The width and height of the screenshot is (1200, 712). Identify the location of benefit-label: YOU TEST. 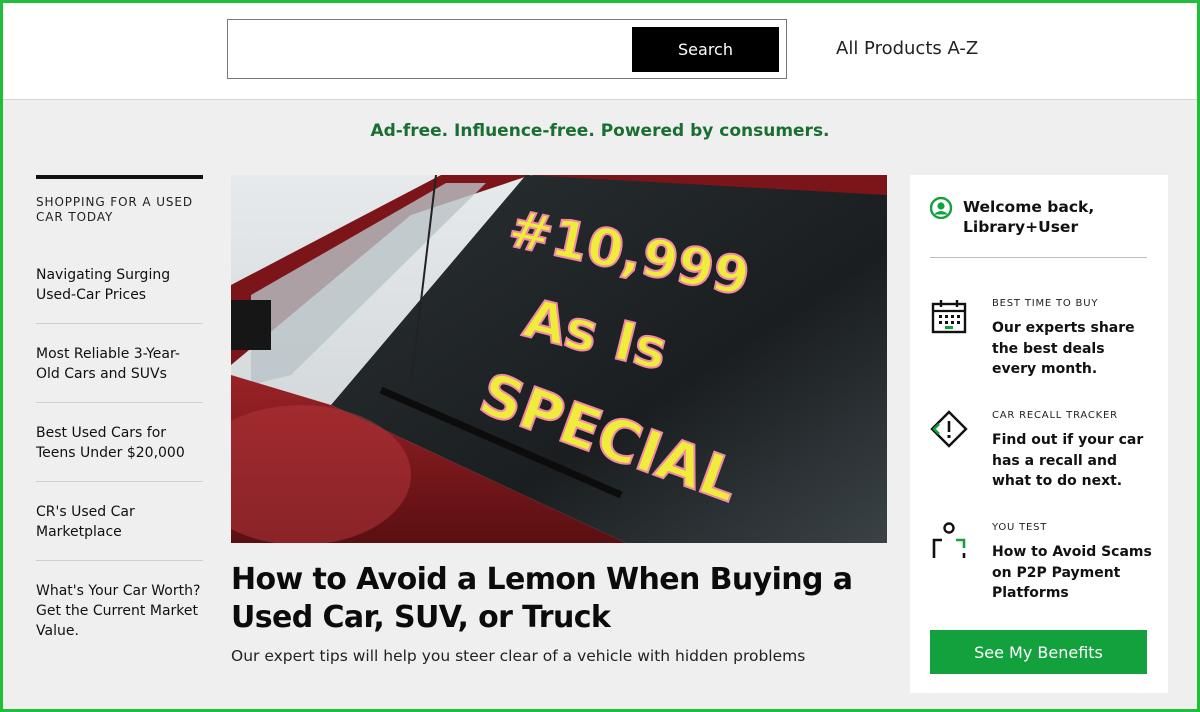
(1020, 527).